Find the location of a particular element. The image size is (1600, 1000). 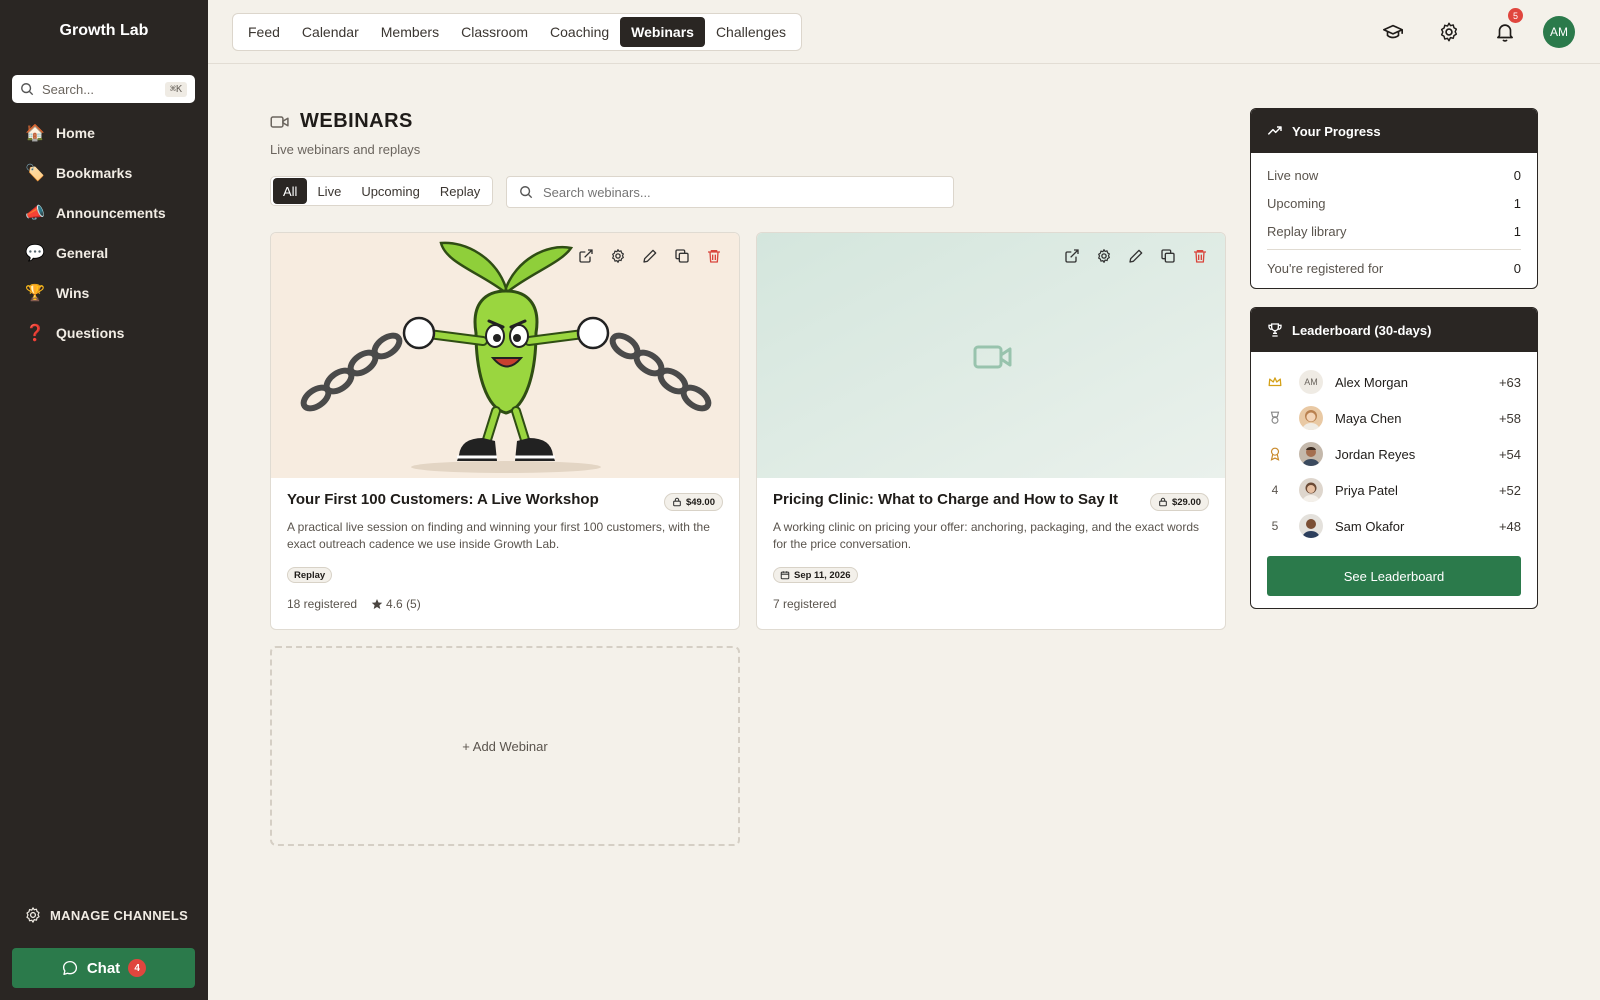

notifications-button: 5 is located at coordinates (1505, 29).